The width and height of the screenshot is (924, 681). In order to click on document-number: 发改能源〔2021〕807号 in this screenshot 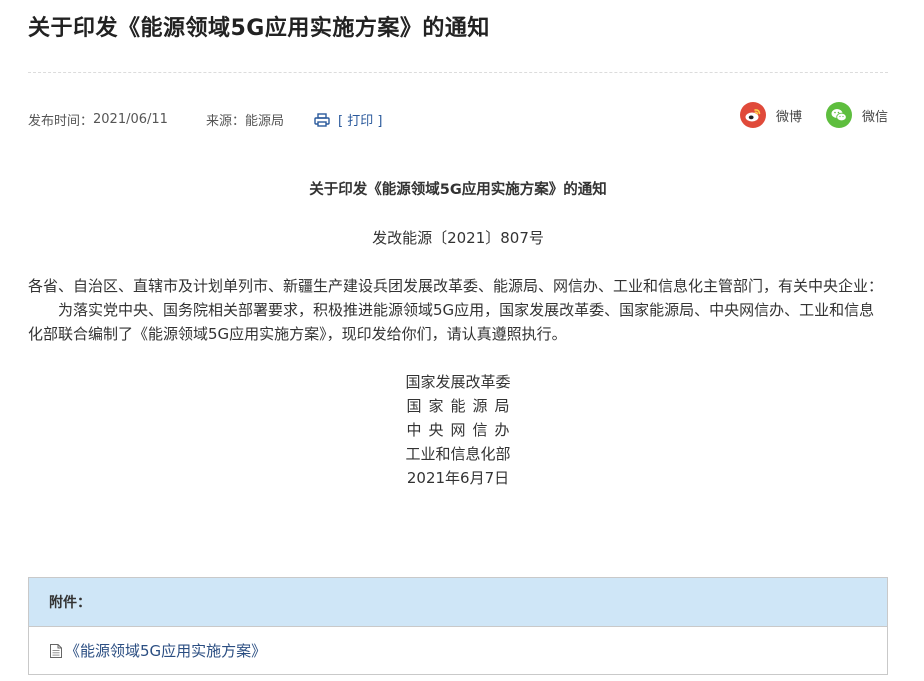, I will do `click(458, 238)`.